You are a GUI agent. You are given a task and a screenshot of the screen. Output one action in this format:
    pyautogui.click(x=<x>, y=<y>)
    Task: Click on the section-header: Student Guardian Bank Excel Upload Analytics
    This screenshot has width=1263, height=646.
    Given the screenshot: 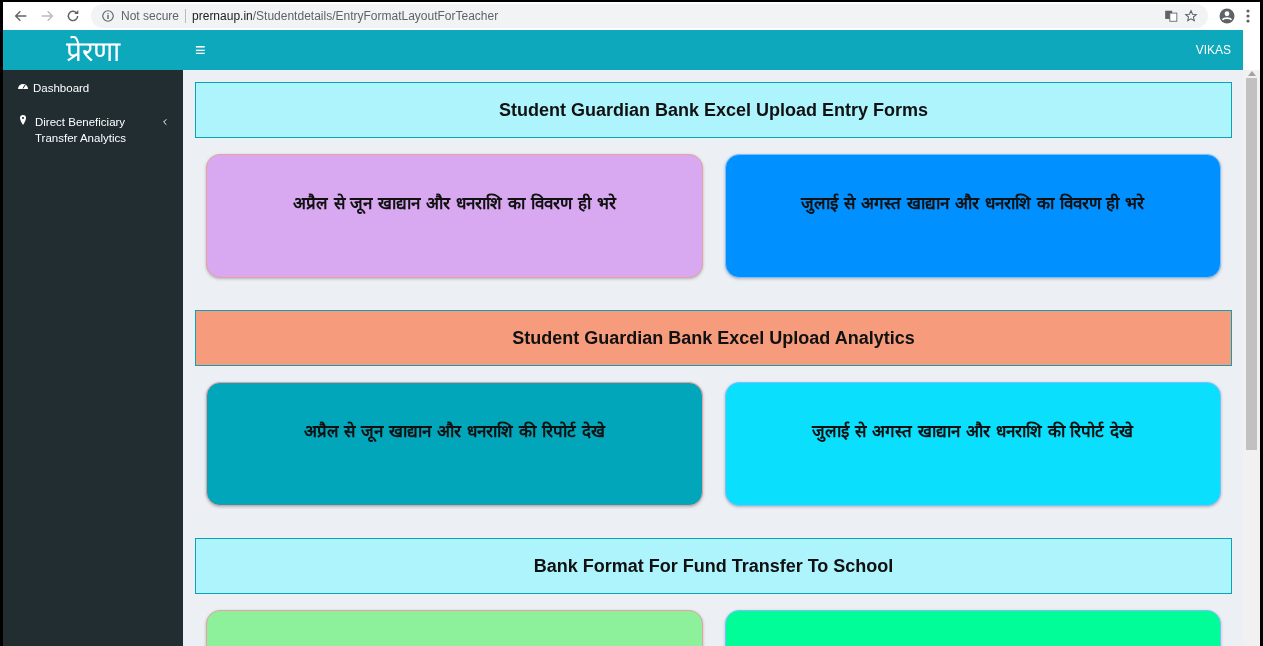 What is the action you would take?
    pyautogui.click(x=713, y=338)
    